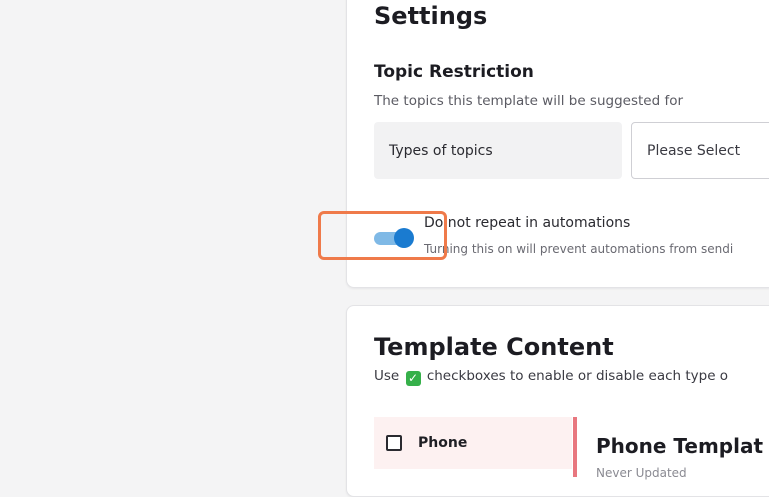 The width and height of the screenshot is (769, 497). What do you see at coordinates (454, 72) in the screenshot?
I see `topic-restriction-title: Topic Restriction` at bounding box center [454, 72].